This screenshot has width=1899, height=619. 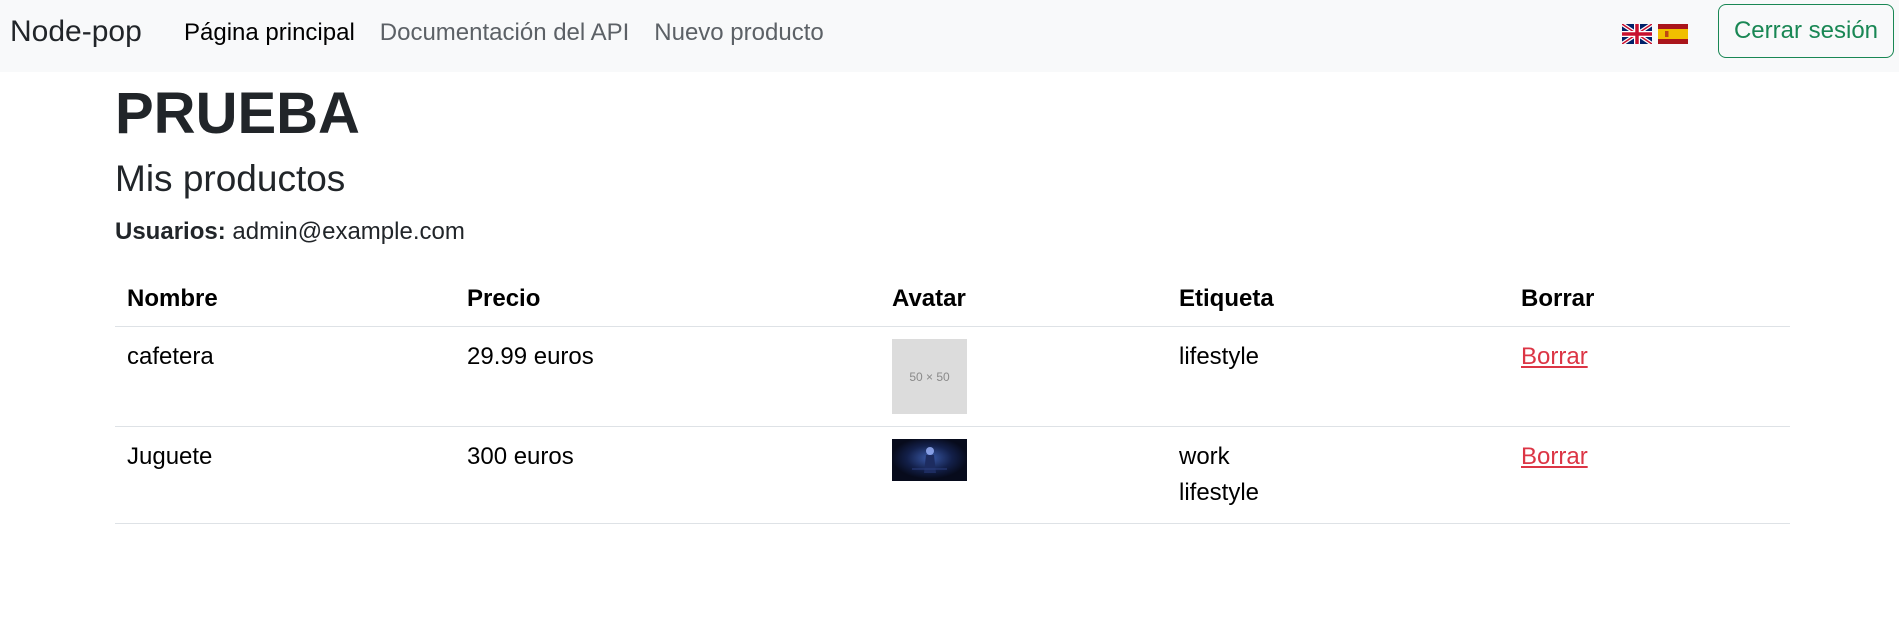 What do you see at coordinates (1655, 34) in the screenshot?
I see `language-switcher` at bounding box center [1655, 34].